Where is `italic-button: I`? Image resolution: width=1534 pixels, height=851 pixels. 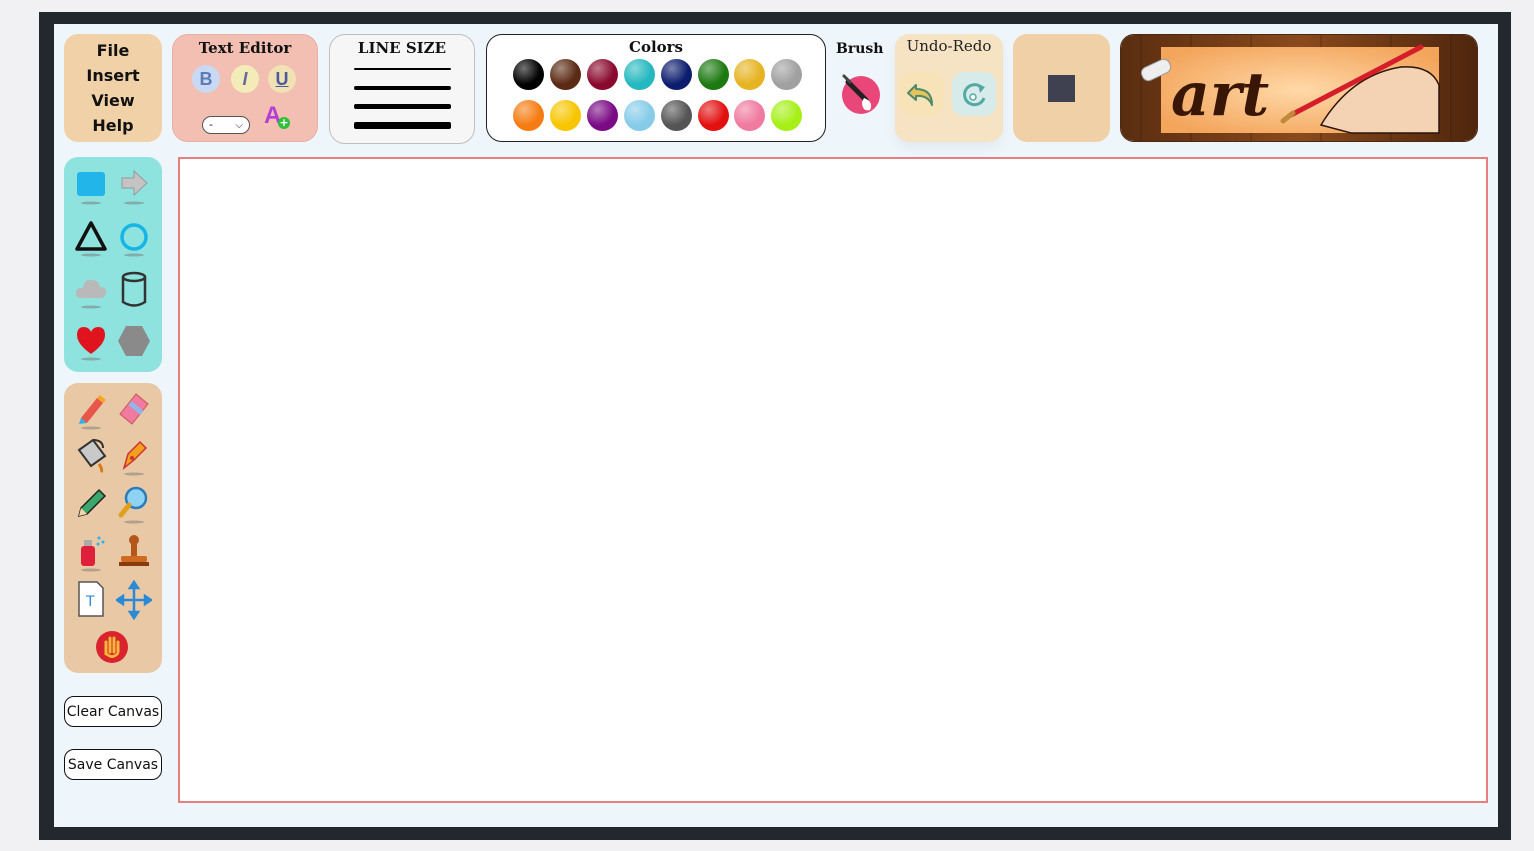
italic-button: I is located at coordinates (245, 79).